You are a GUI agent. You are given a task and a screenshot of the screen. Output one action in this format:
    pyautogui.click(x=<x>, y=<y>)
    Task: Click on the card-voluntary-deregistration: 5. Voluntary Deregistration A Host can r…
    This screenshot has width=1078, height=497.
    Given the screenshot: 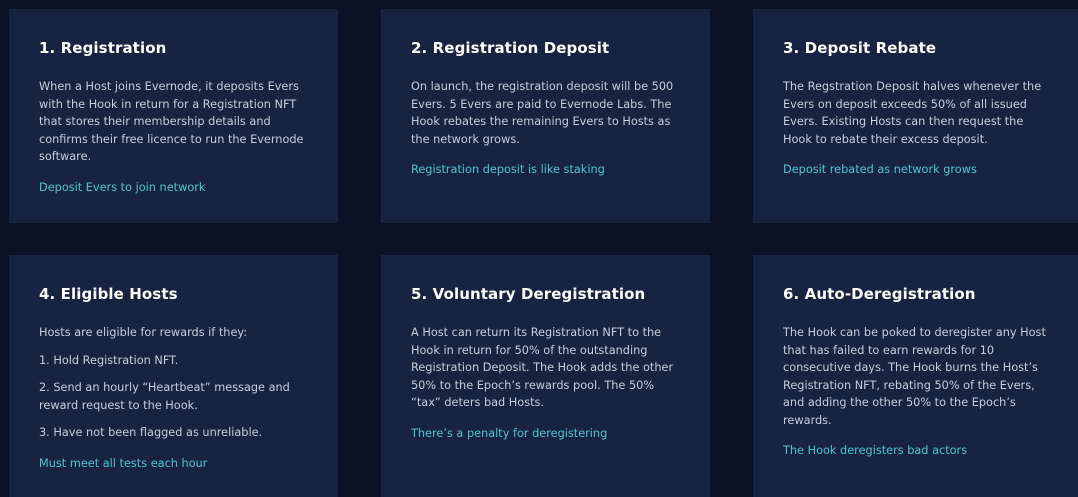 What is the action you would take?
    pyautogui.click(x=545, y=376)
    